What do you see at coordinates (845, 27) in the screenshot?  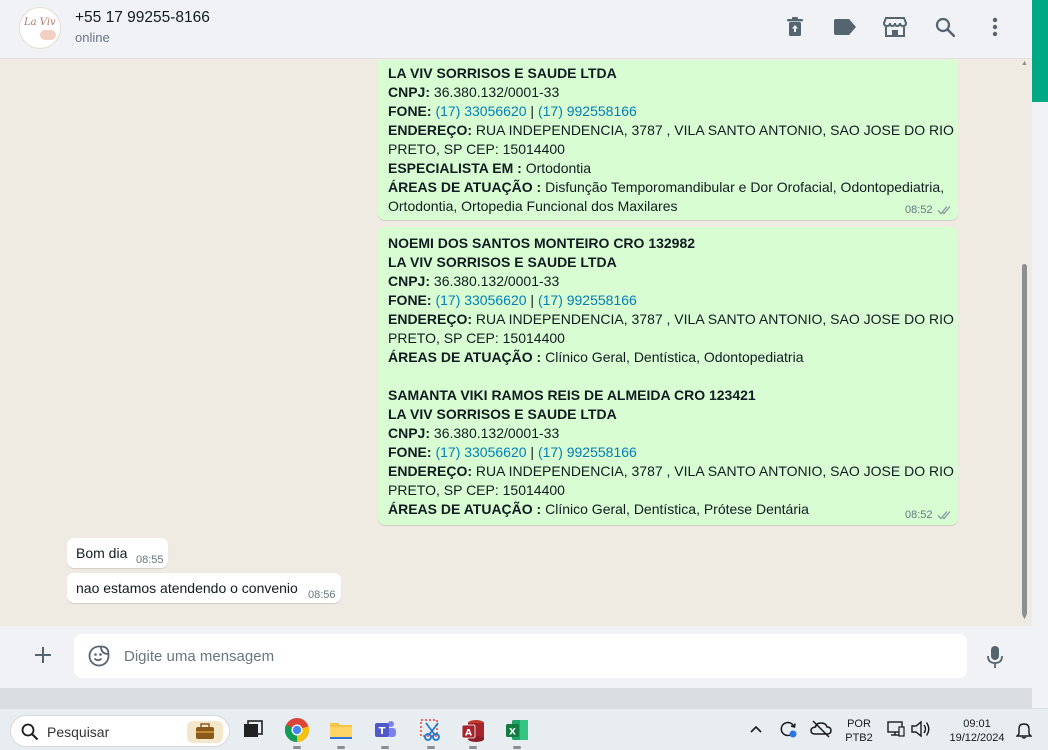 I see `label-icon` at bounding box center [845, 27].